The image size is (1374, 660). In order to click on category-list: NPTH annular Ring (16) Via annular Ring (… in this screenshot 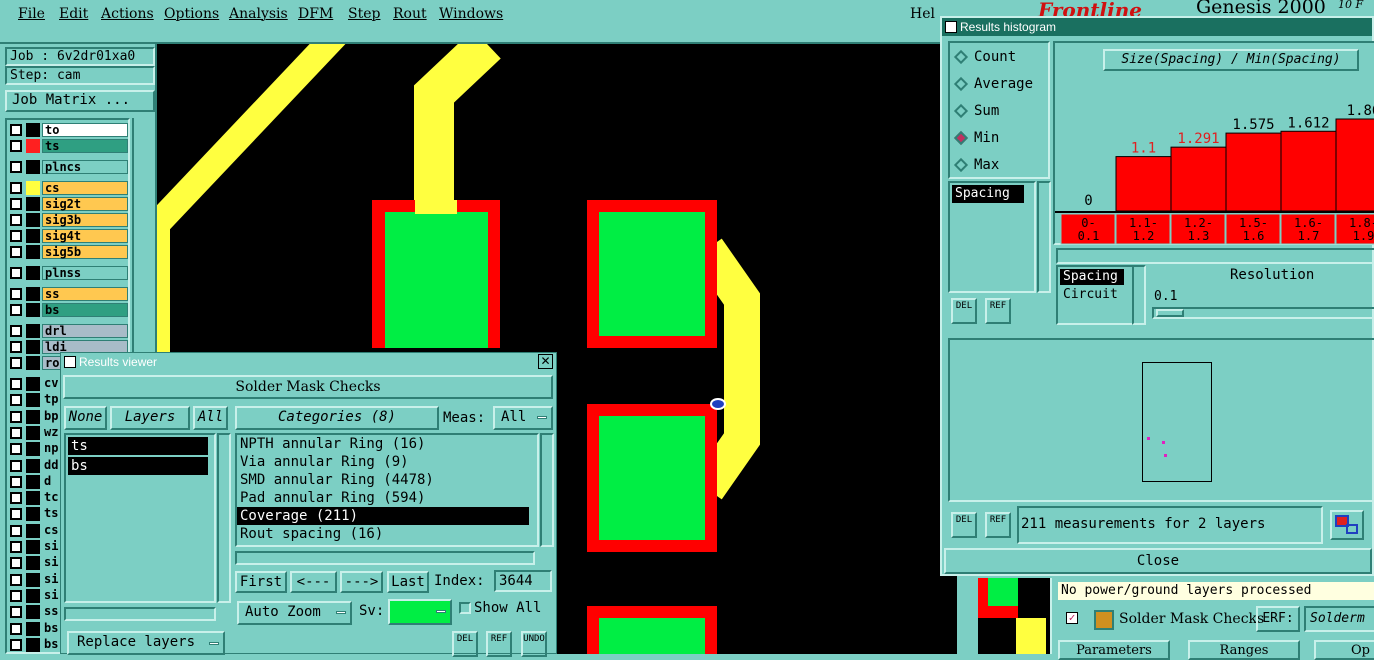, I will do `click(387, 490)`.